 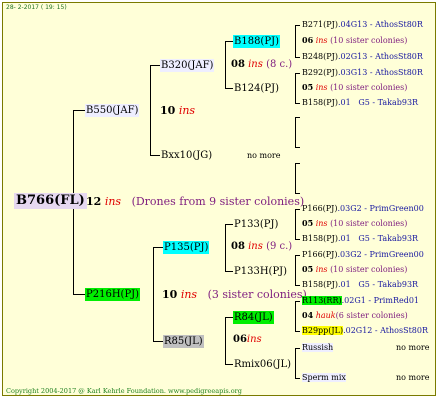 I want to click on root-info: 12 ins (Drones from 9 sister colonies), so click(x=195, y=201).